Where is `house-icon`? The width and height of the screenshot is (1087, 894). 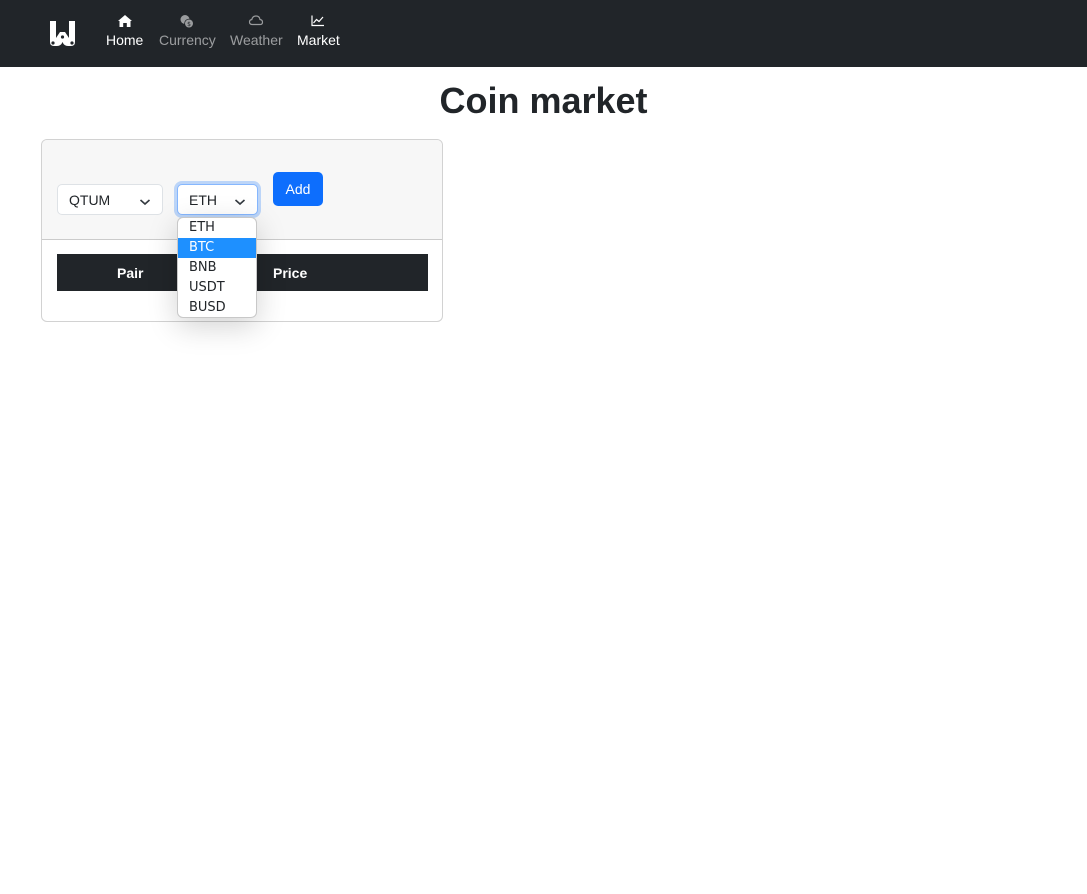 house-icon is located at coordinates (124, 22).